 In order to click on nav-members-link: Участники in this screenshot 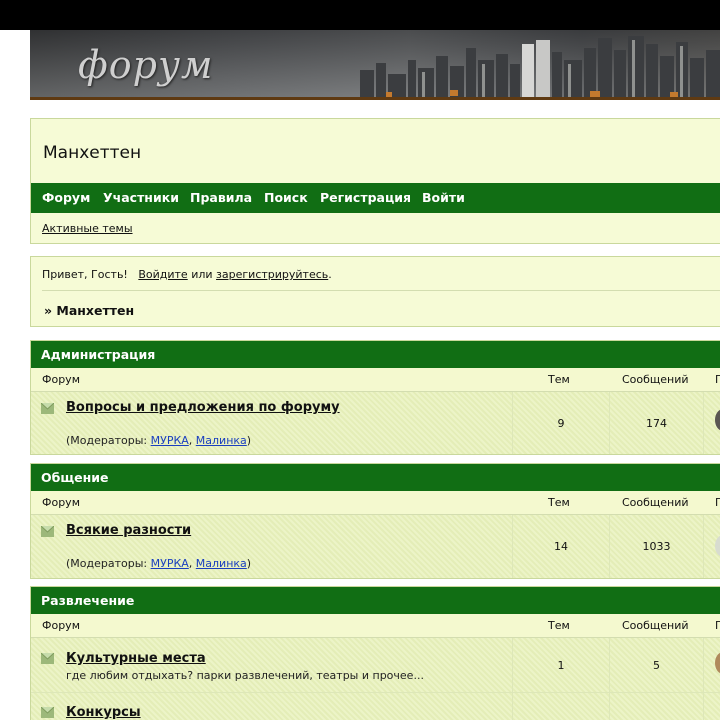, I will do `click(141, 198)`.